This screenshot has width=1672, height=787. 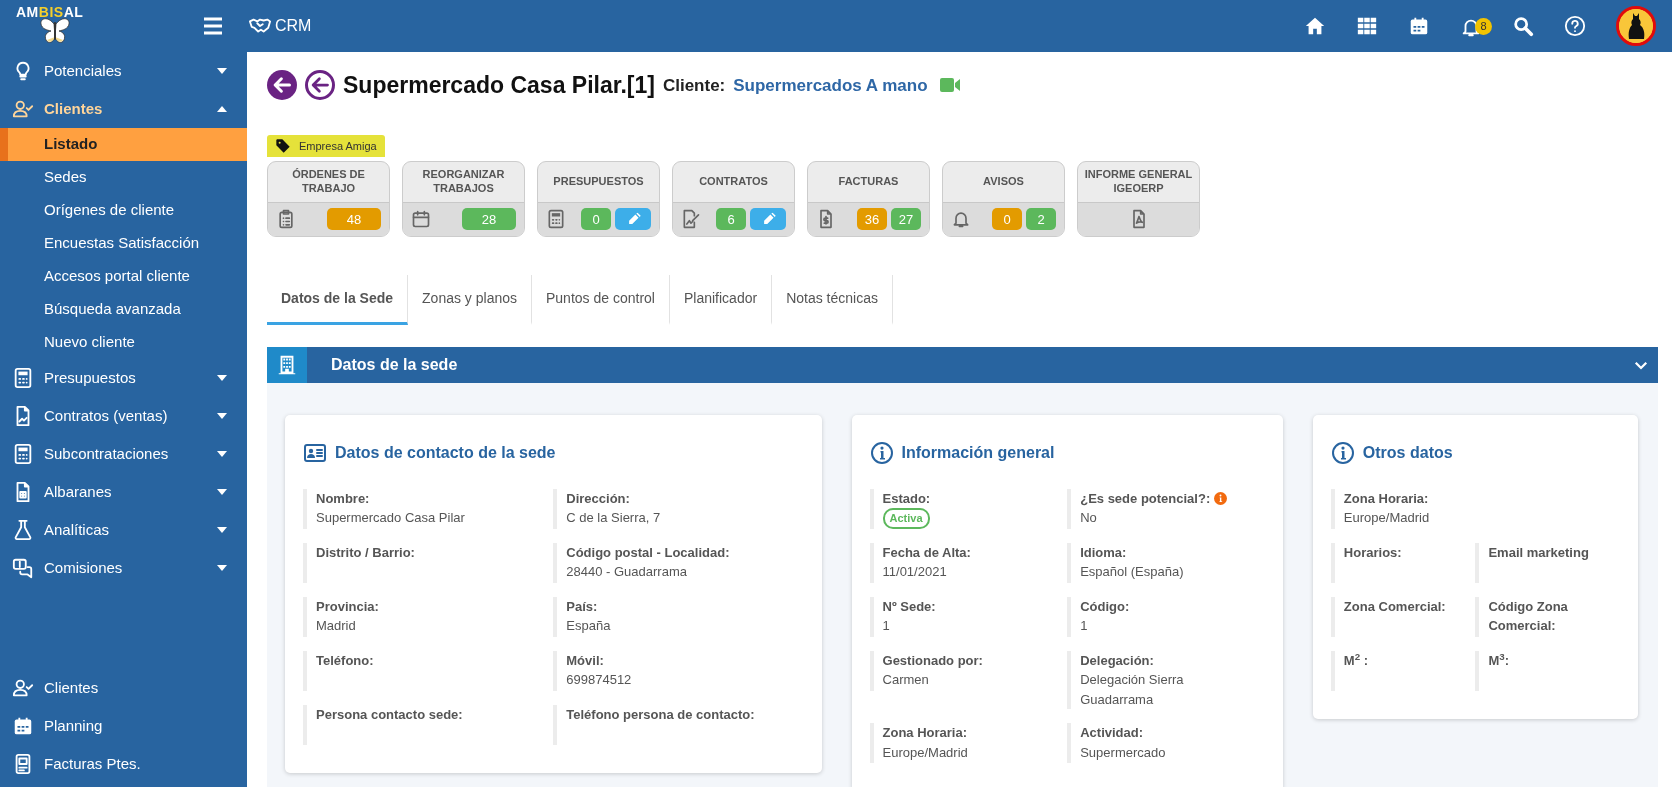 I want to click on clipboard-icon, so click(x=286, y=219).